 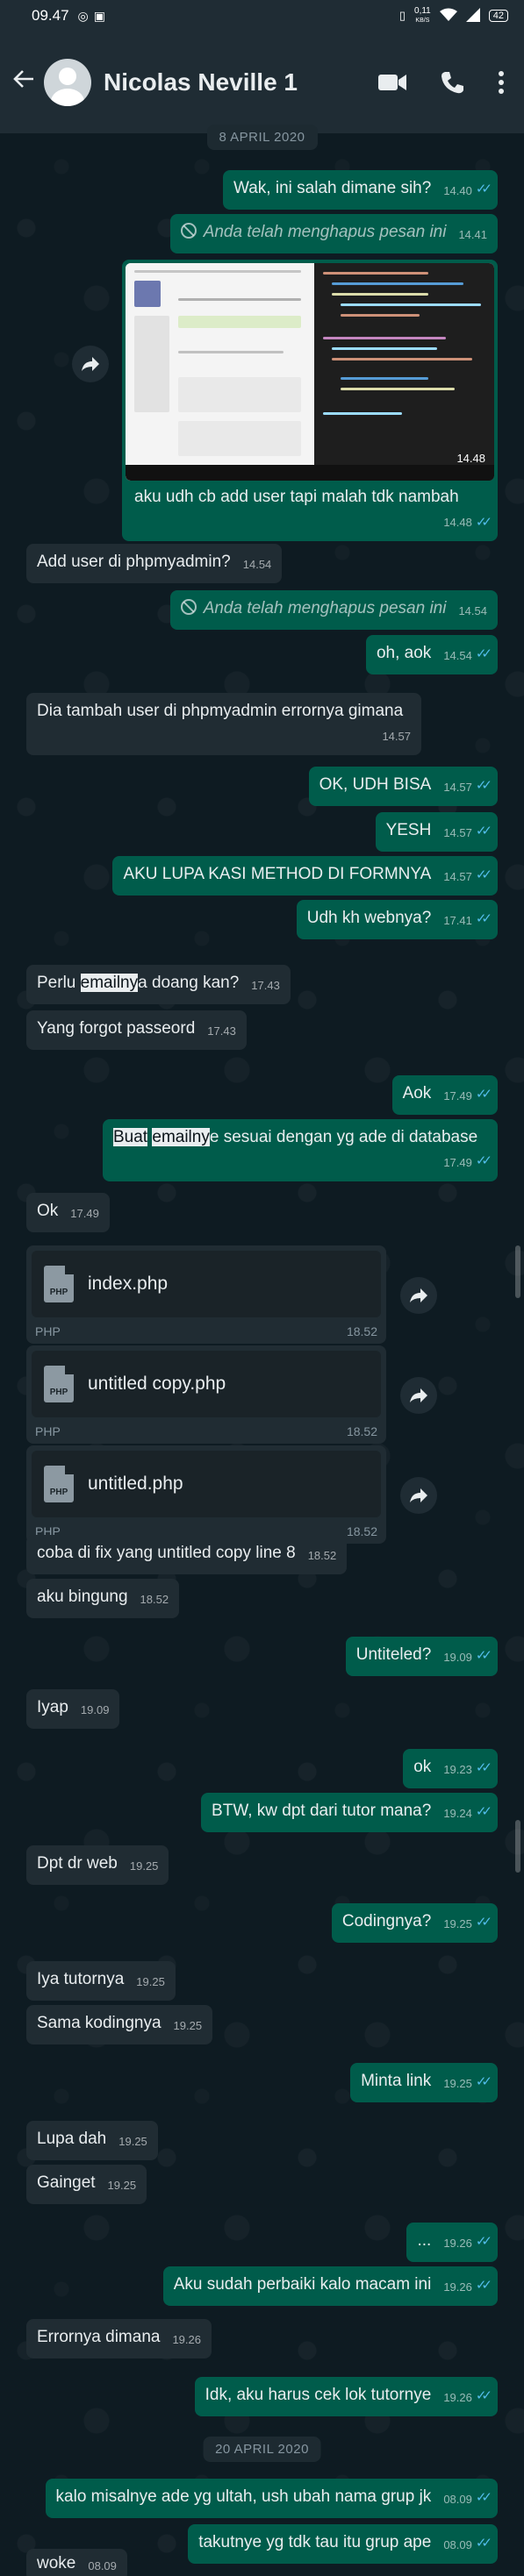 I want to click on message-in: Dpt dr web 19.25, so click(x=98, y=1865).